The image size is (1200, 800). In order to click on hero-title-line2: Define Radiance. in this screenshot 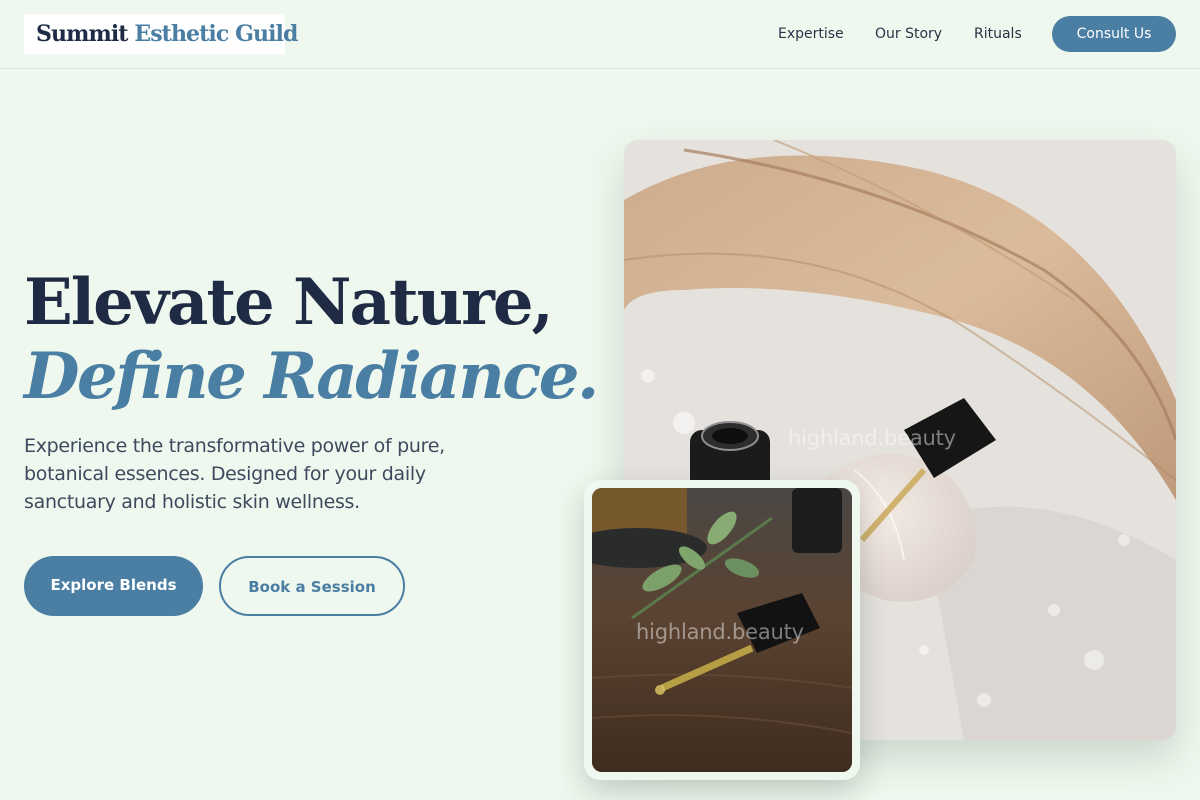, I will do `click(311, 376)`.